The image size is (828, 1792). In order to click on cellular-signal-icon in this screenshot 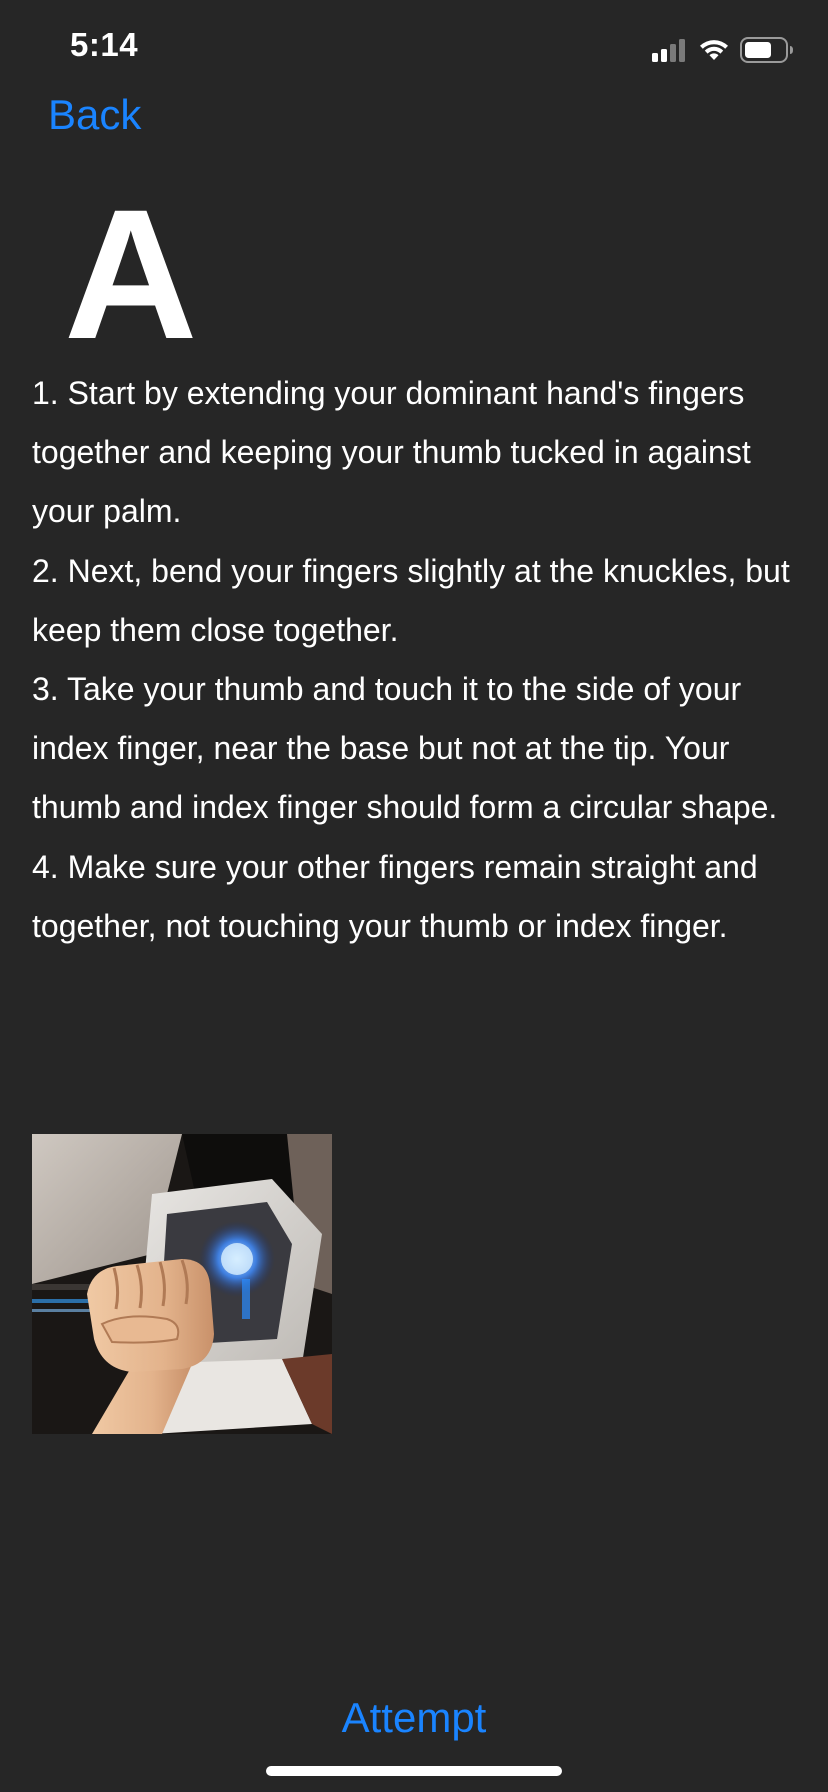, I will do `click(668, 50)`.